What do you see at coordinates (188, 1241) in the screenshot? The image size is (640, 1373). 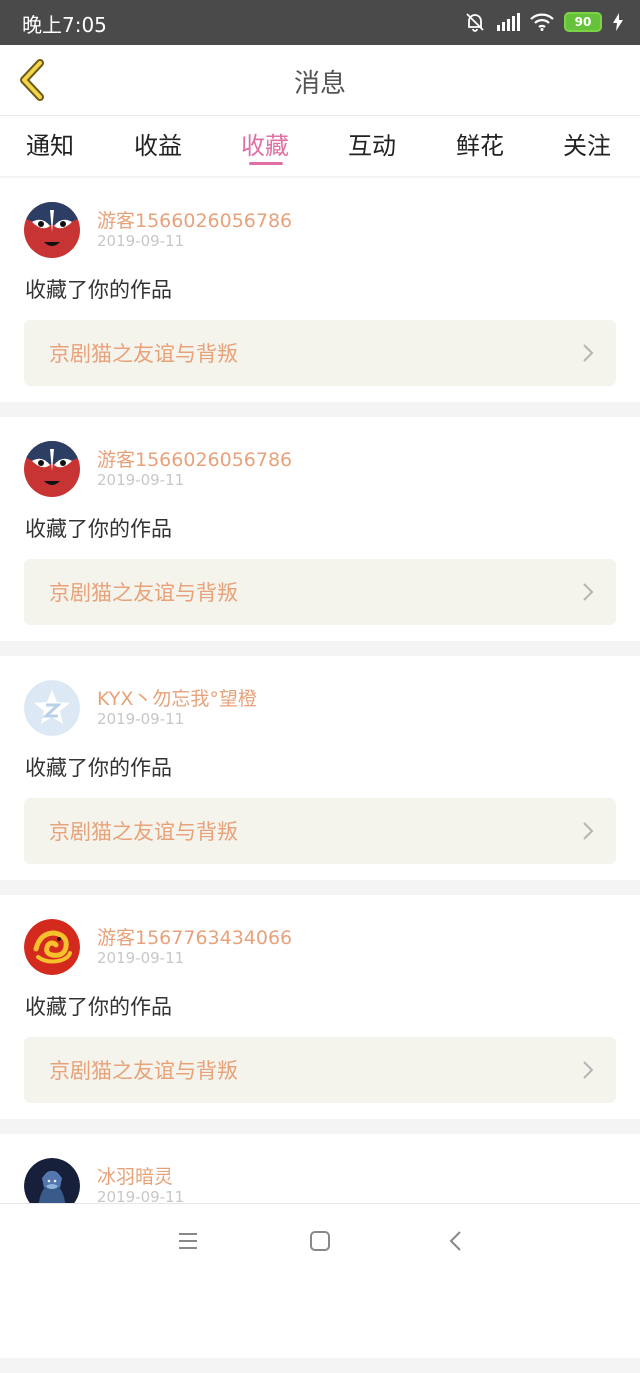 I see `menu-icon` at bounding box center [188, 1241].